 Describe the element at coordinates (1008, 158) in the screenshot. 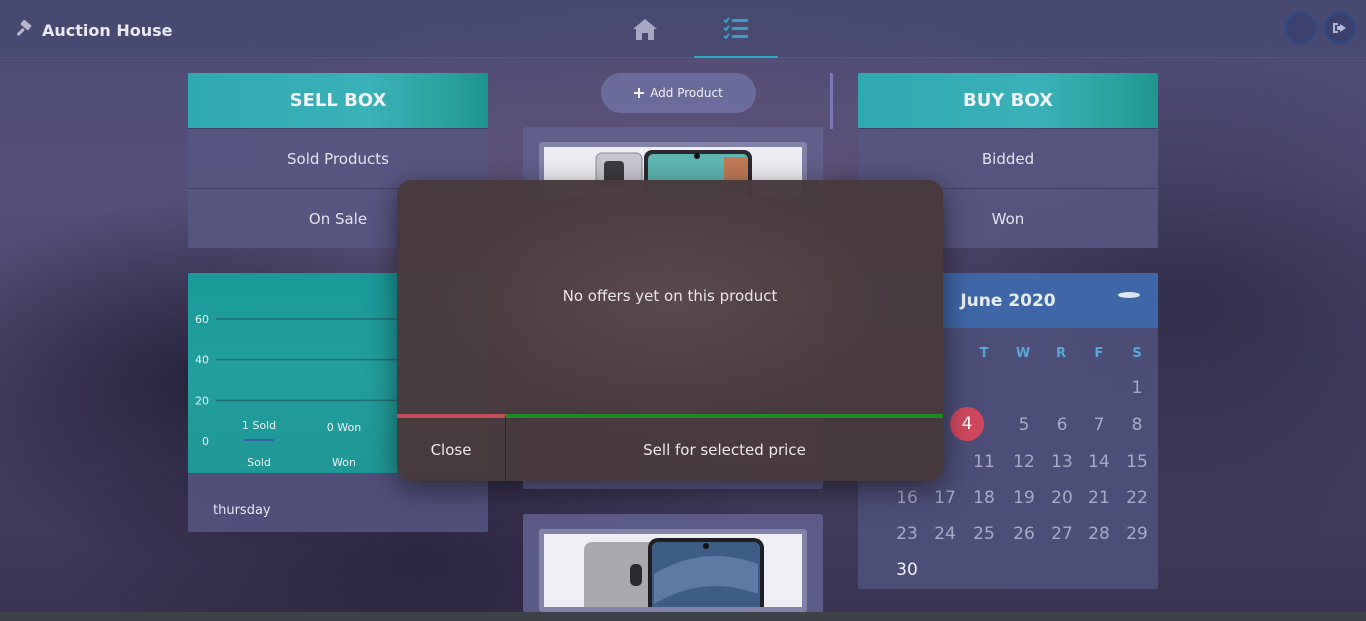

I see `bidded-item: Bidded` at that location.